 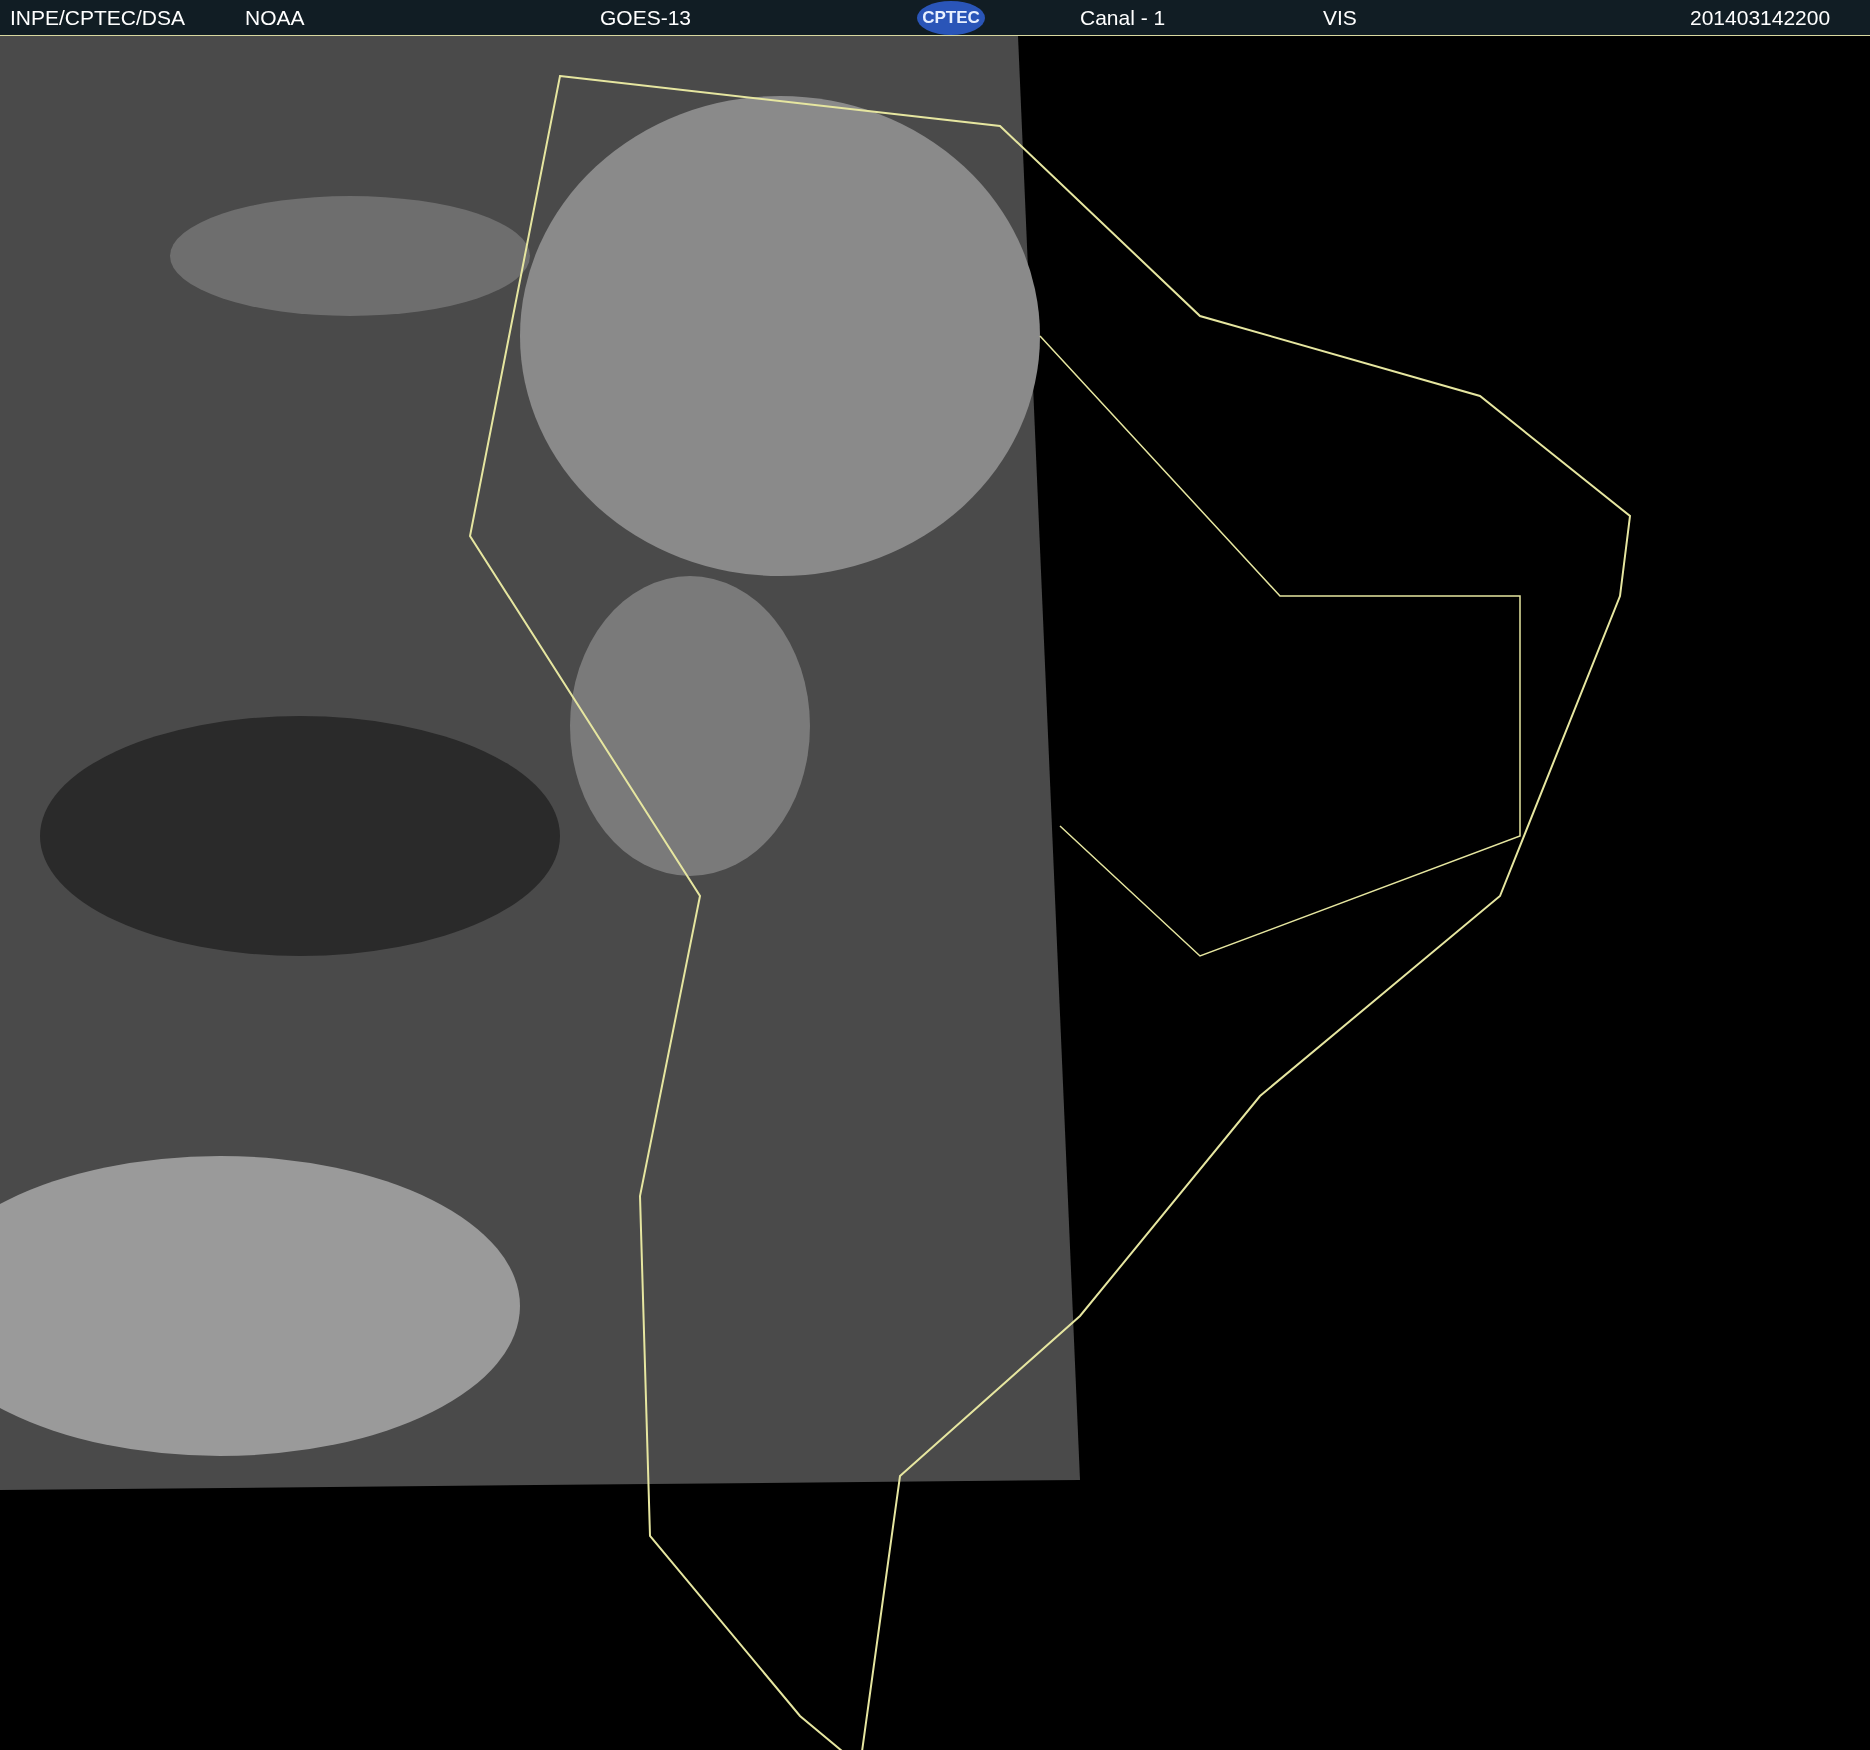 I want to click on agency-label: NOAA, so click(x=275, y=17).